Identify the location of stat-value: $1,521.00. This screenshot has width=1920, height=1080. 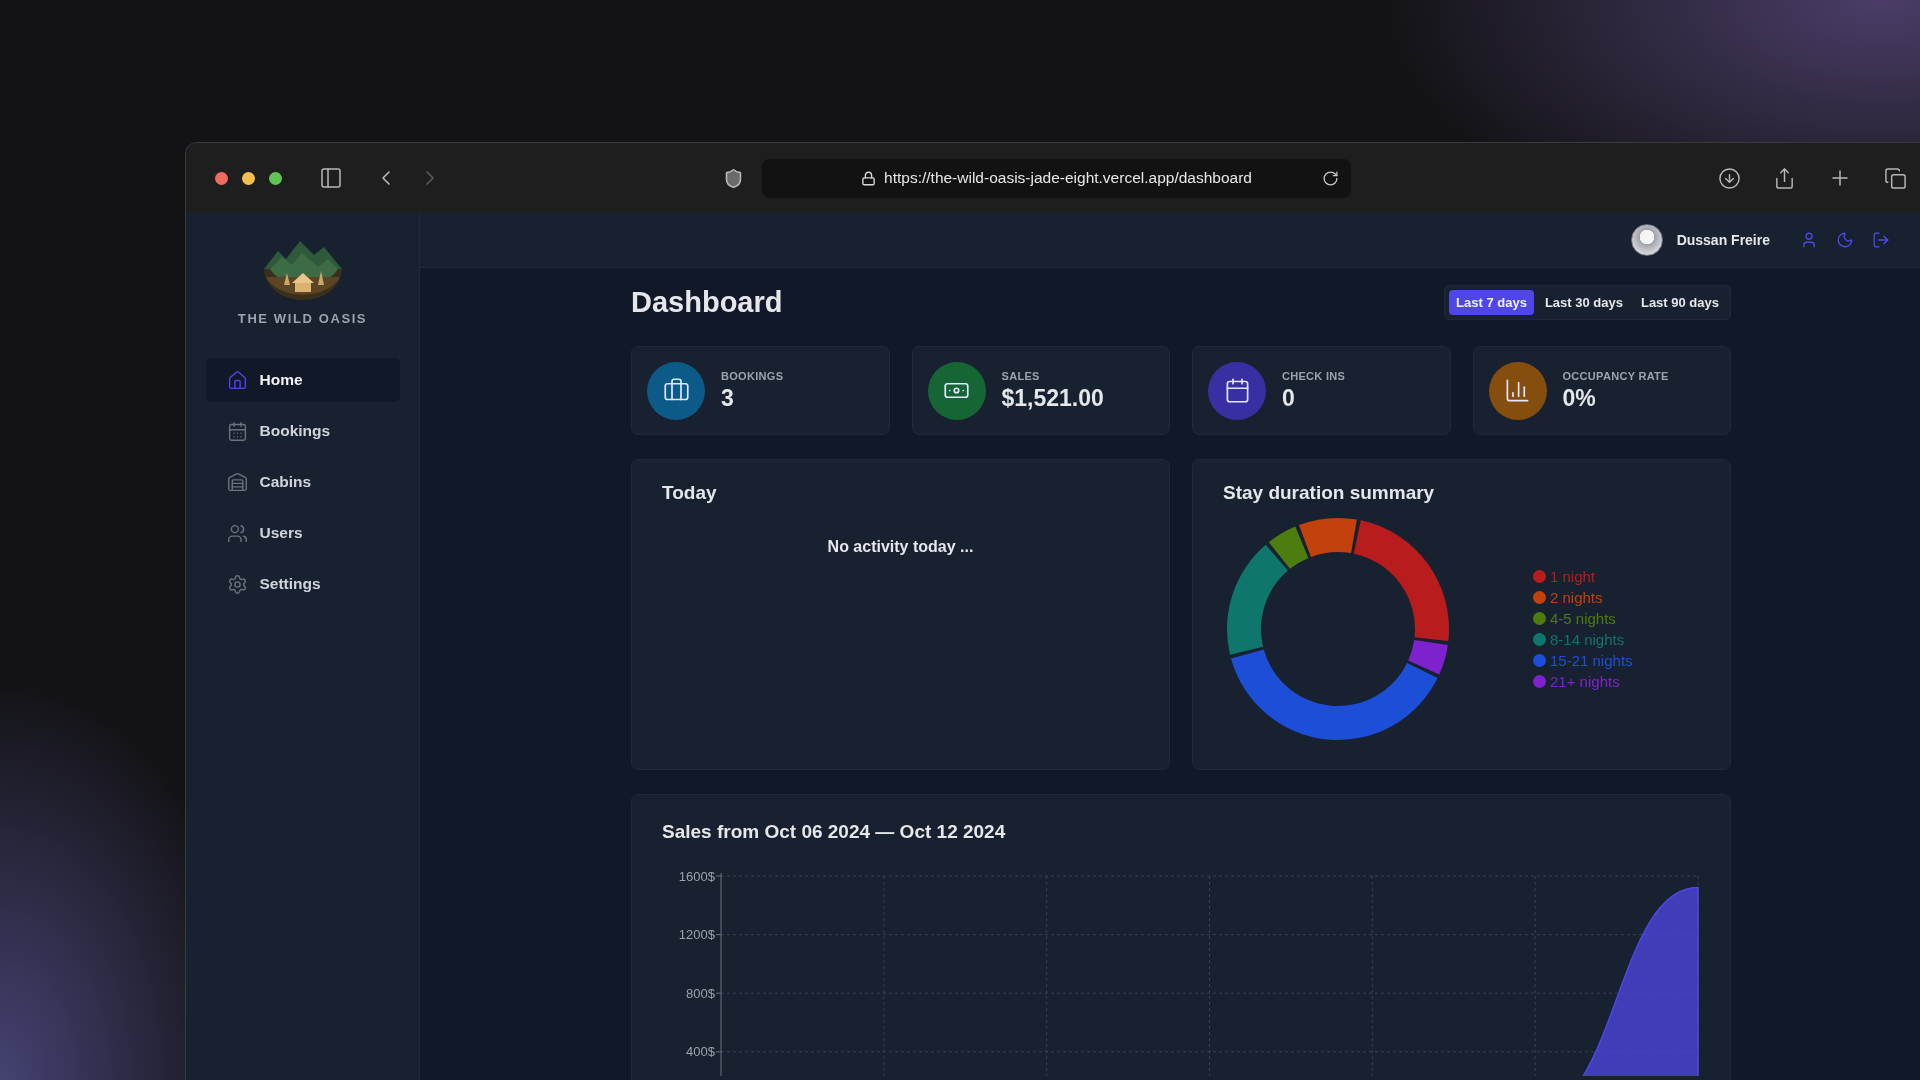
(1052, 398).